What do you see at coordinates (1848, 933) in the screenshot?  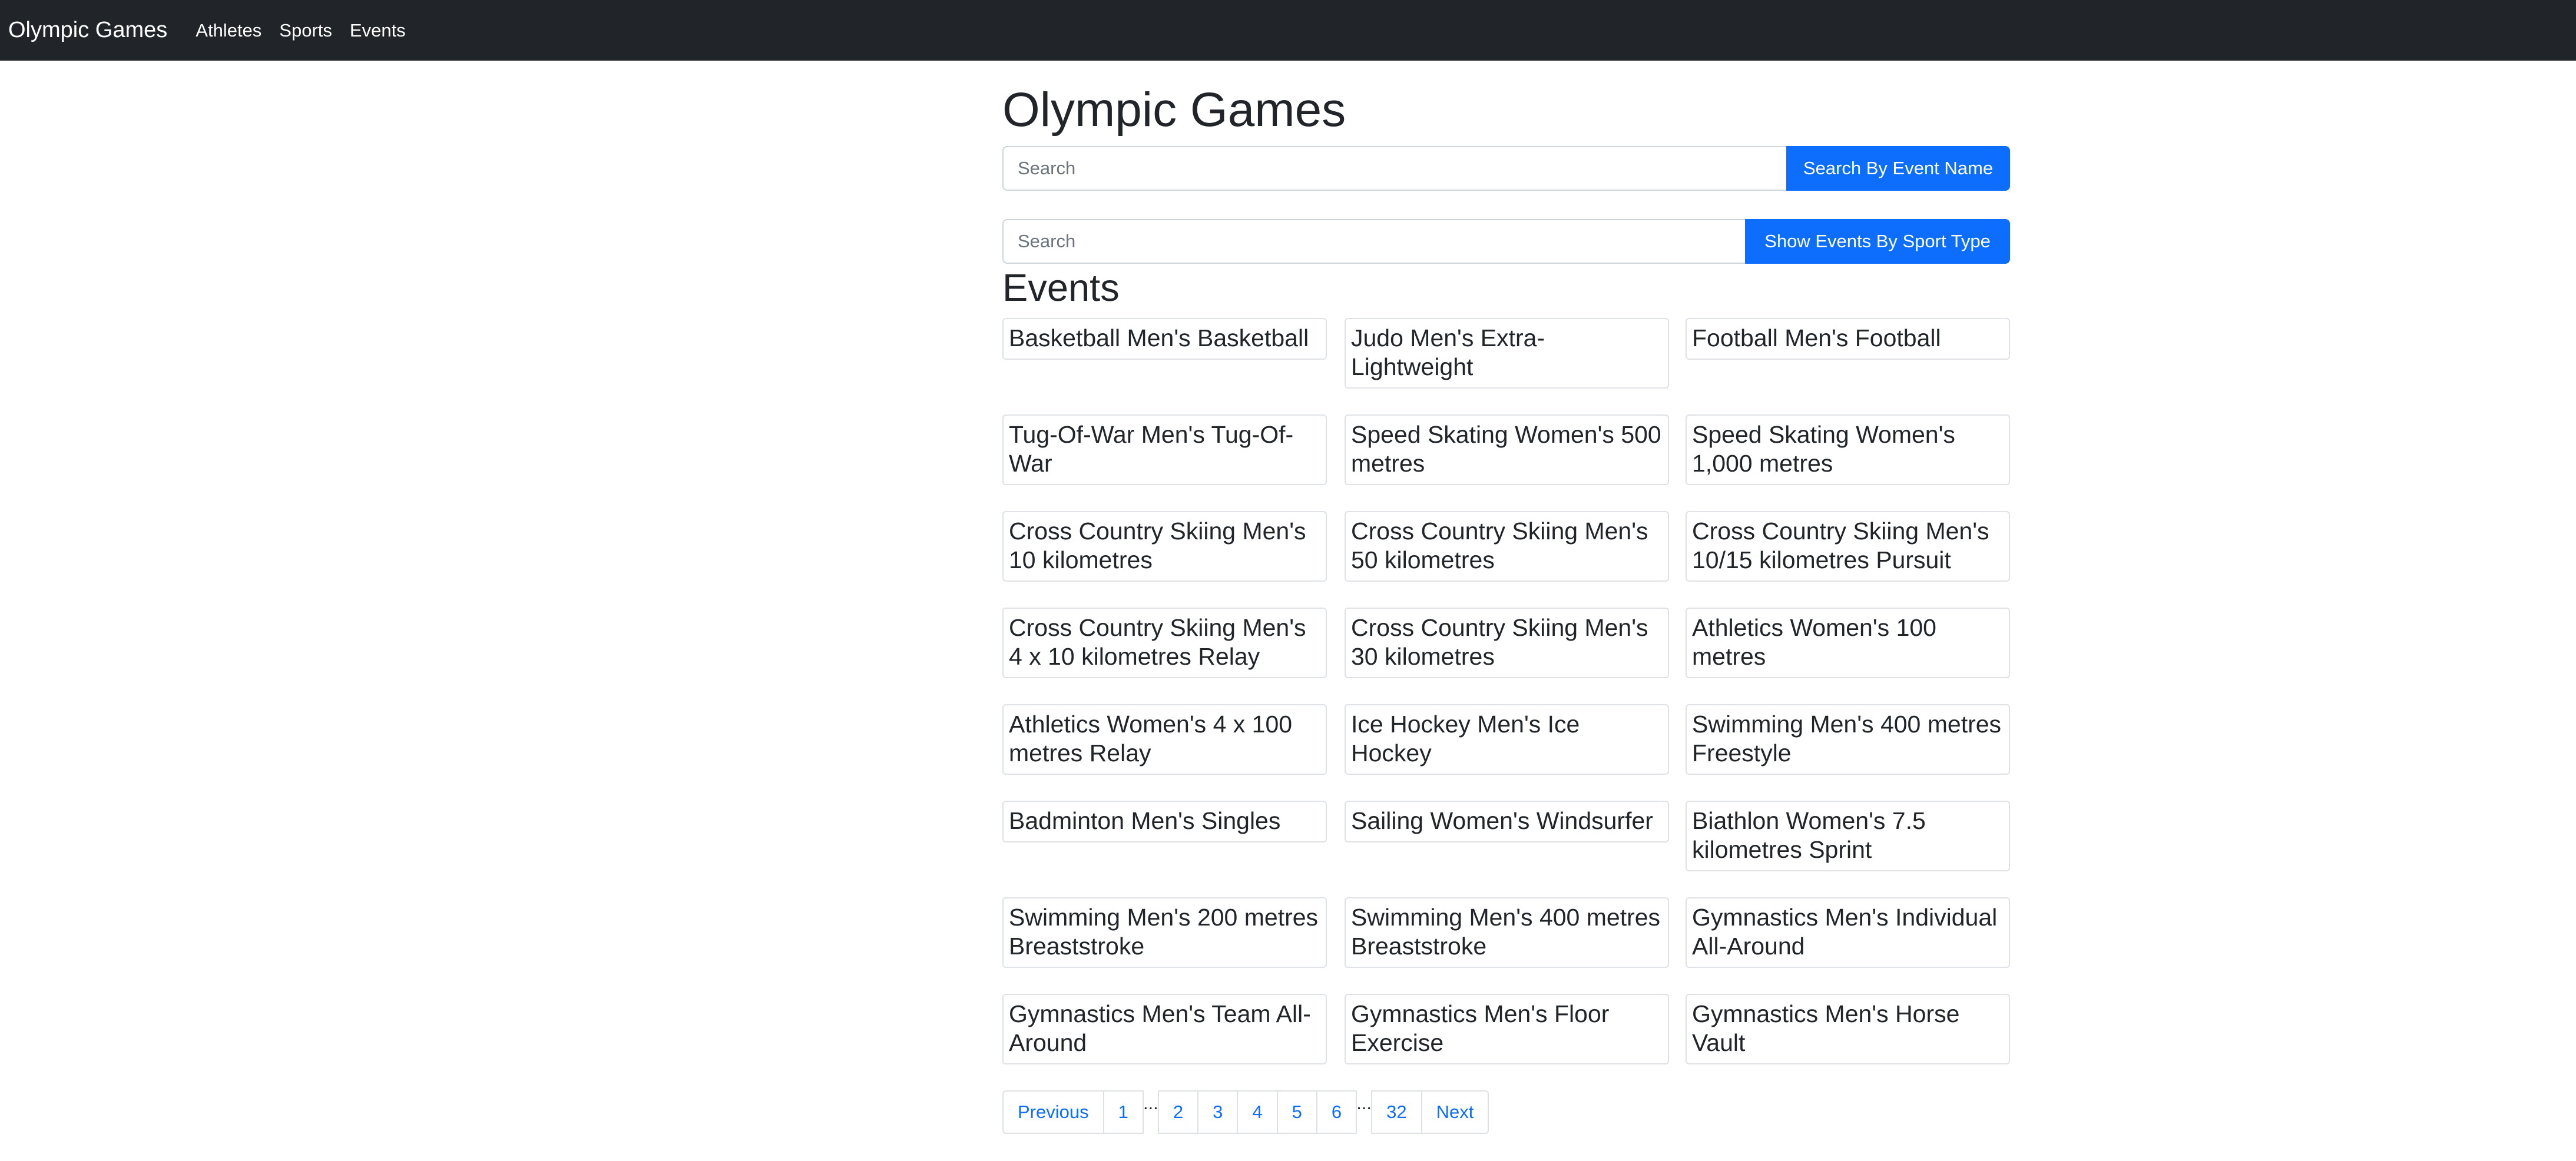 I see `event-card: Gymnastics Men's Individual All-Around` at bounding box center [1848, 933].